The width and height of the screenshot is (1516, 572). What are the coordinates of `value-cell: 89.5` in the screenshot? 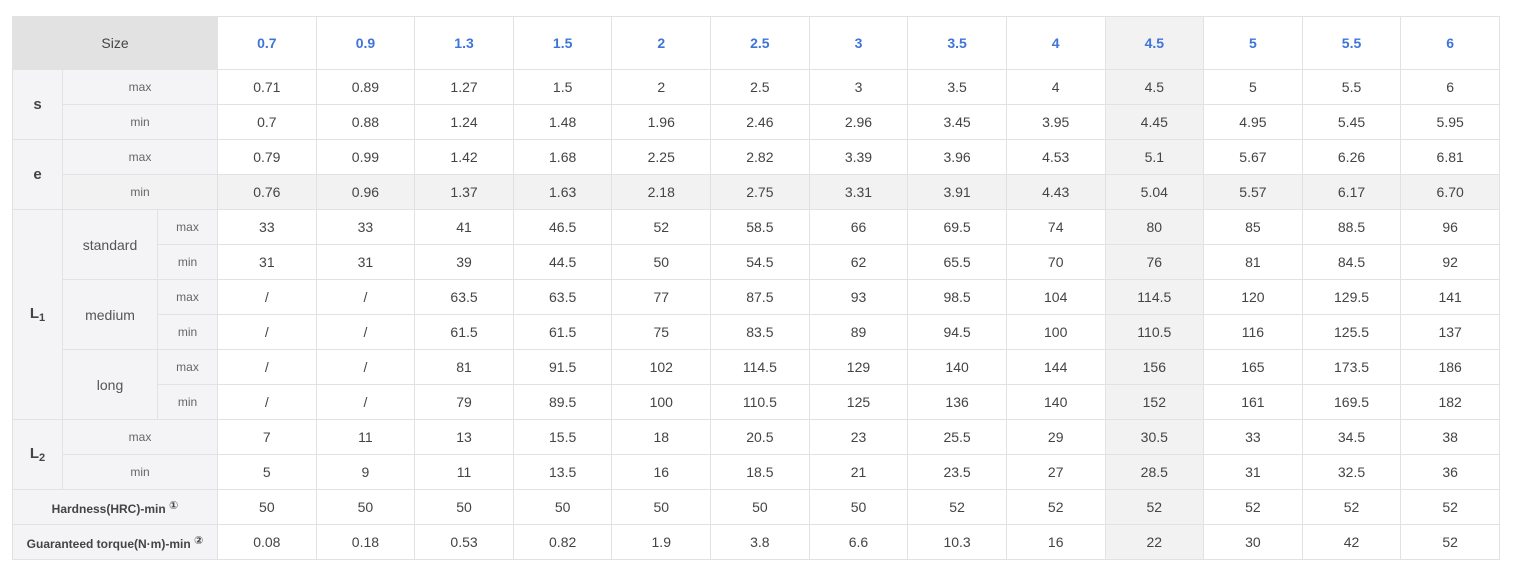 It's located at (562, 402).